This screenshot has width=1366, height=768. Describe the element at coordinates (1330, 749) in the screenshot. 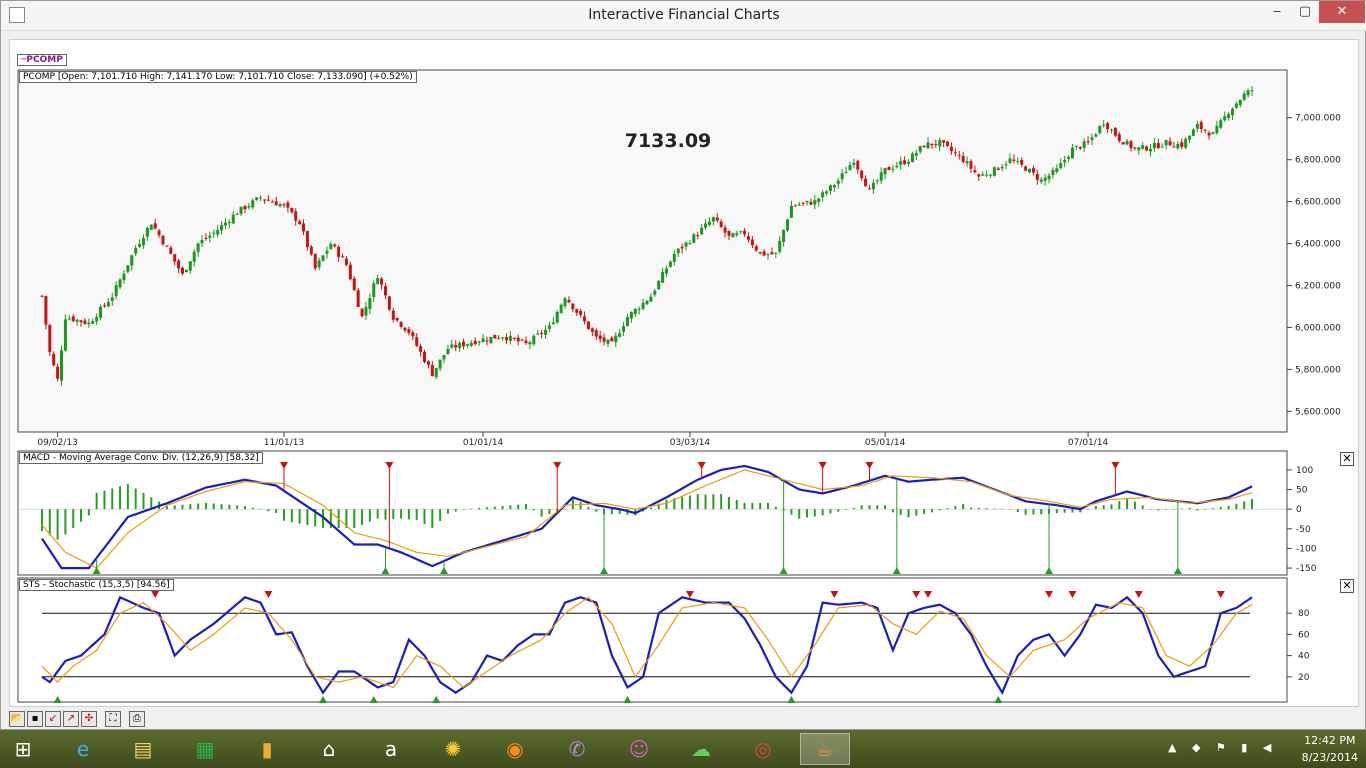

I see `clock: 12:42 PM 8/23/2014` at that location.